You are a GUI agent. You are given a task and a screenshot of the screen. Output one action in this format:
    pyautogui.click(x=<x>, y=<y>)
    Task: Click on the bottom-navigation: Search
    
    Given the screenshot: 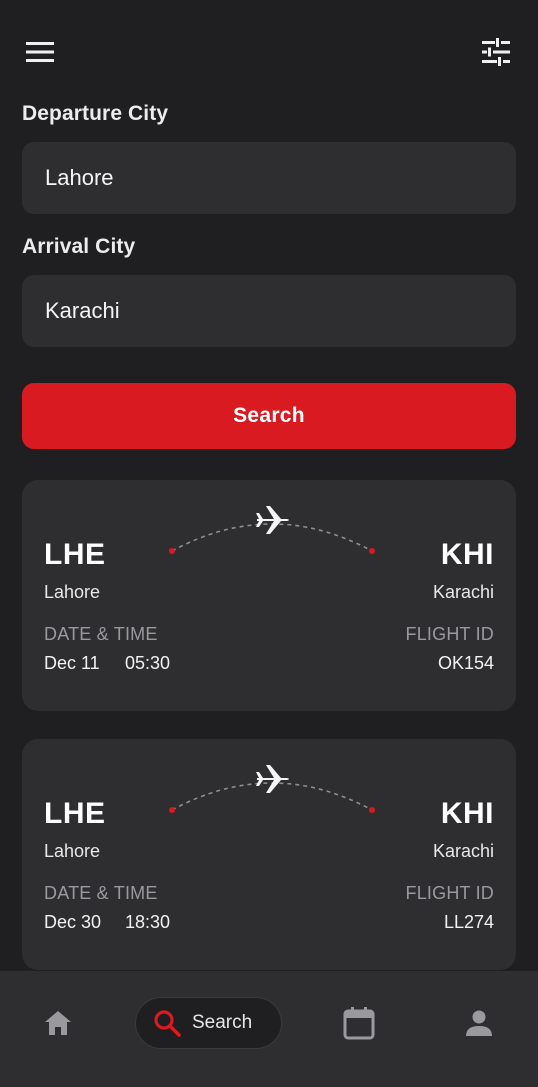 What is the action you would take?
    pyautogui.click(x=269, y=1029)
    